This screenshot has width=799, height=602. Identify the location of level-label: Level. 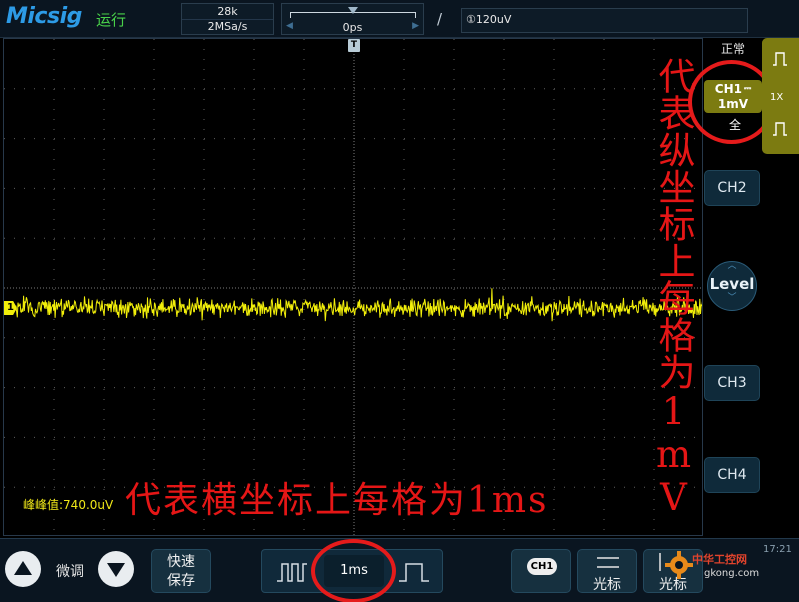
(732, 284).